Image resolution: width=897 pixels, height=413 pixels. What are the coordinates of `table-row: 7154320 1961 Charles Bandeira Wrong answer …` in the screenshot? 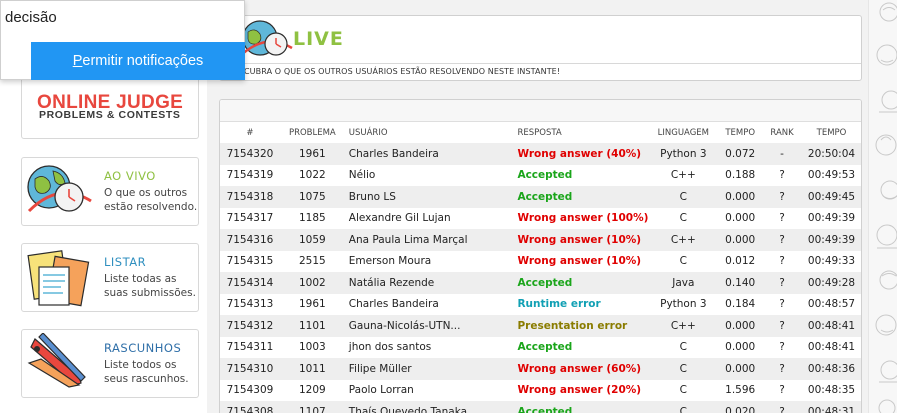 It's located at (540, 154).